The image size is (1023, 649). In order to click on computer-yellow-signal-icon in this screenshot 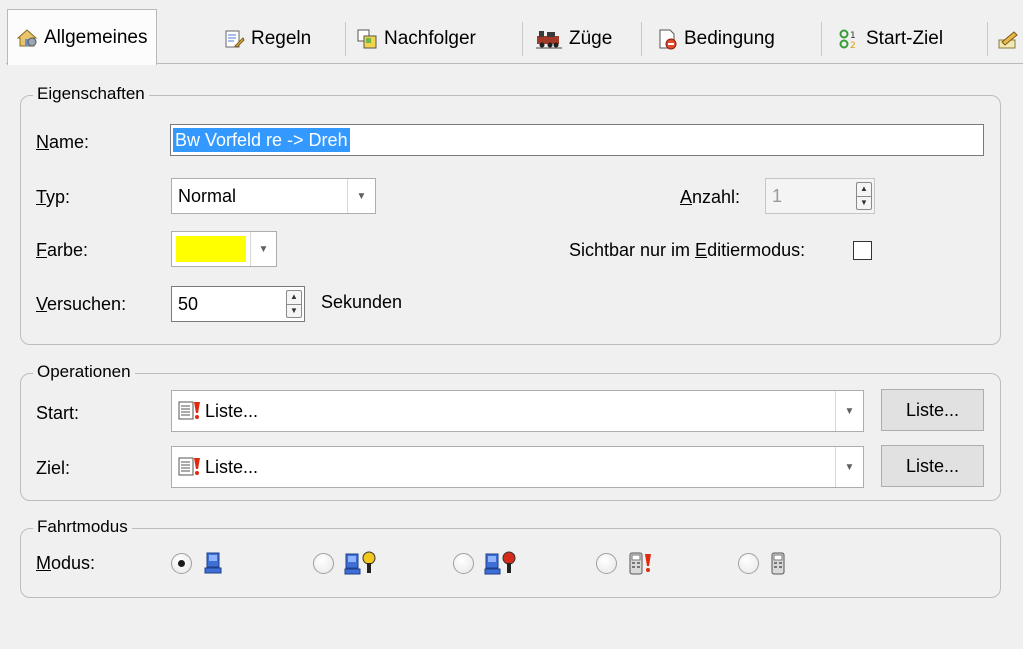, I will do `click(362, 563)`.